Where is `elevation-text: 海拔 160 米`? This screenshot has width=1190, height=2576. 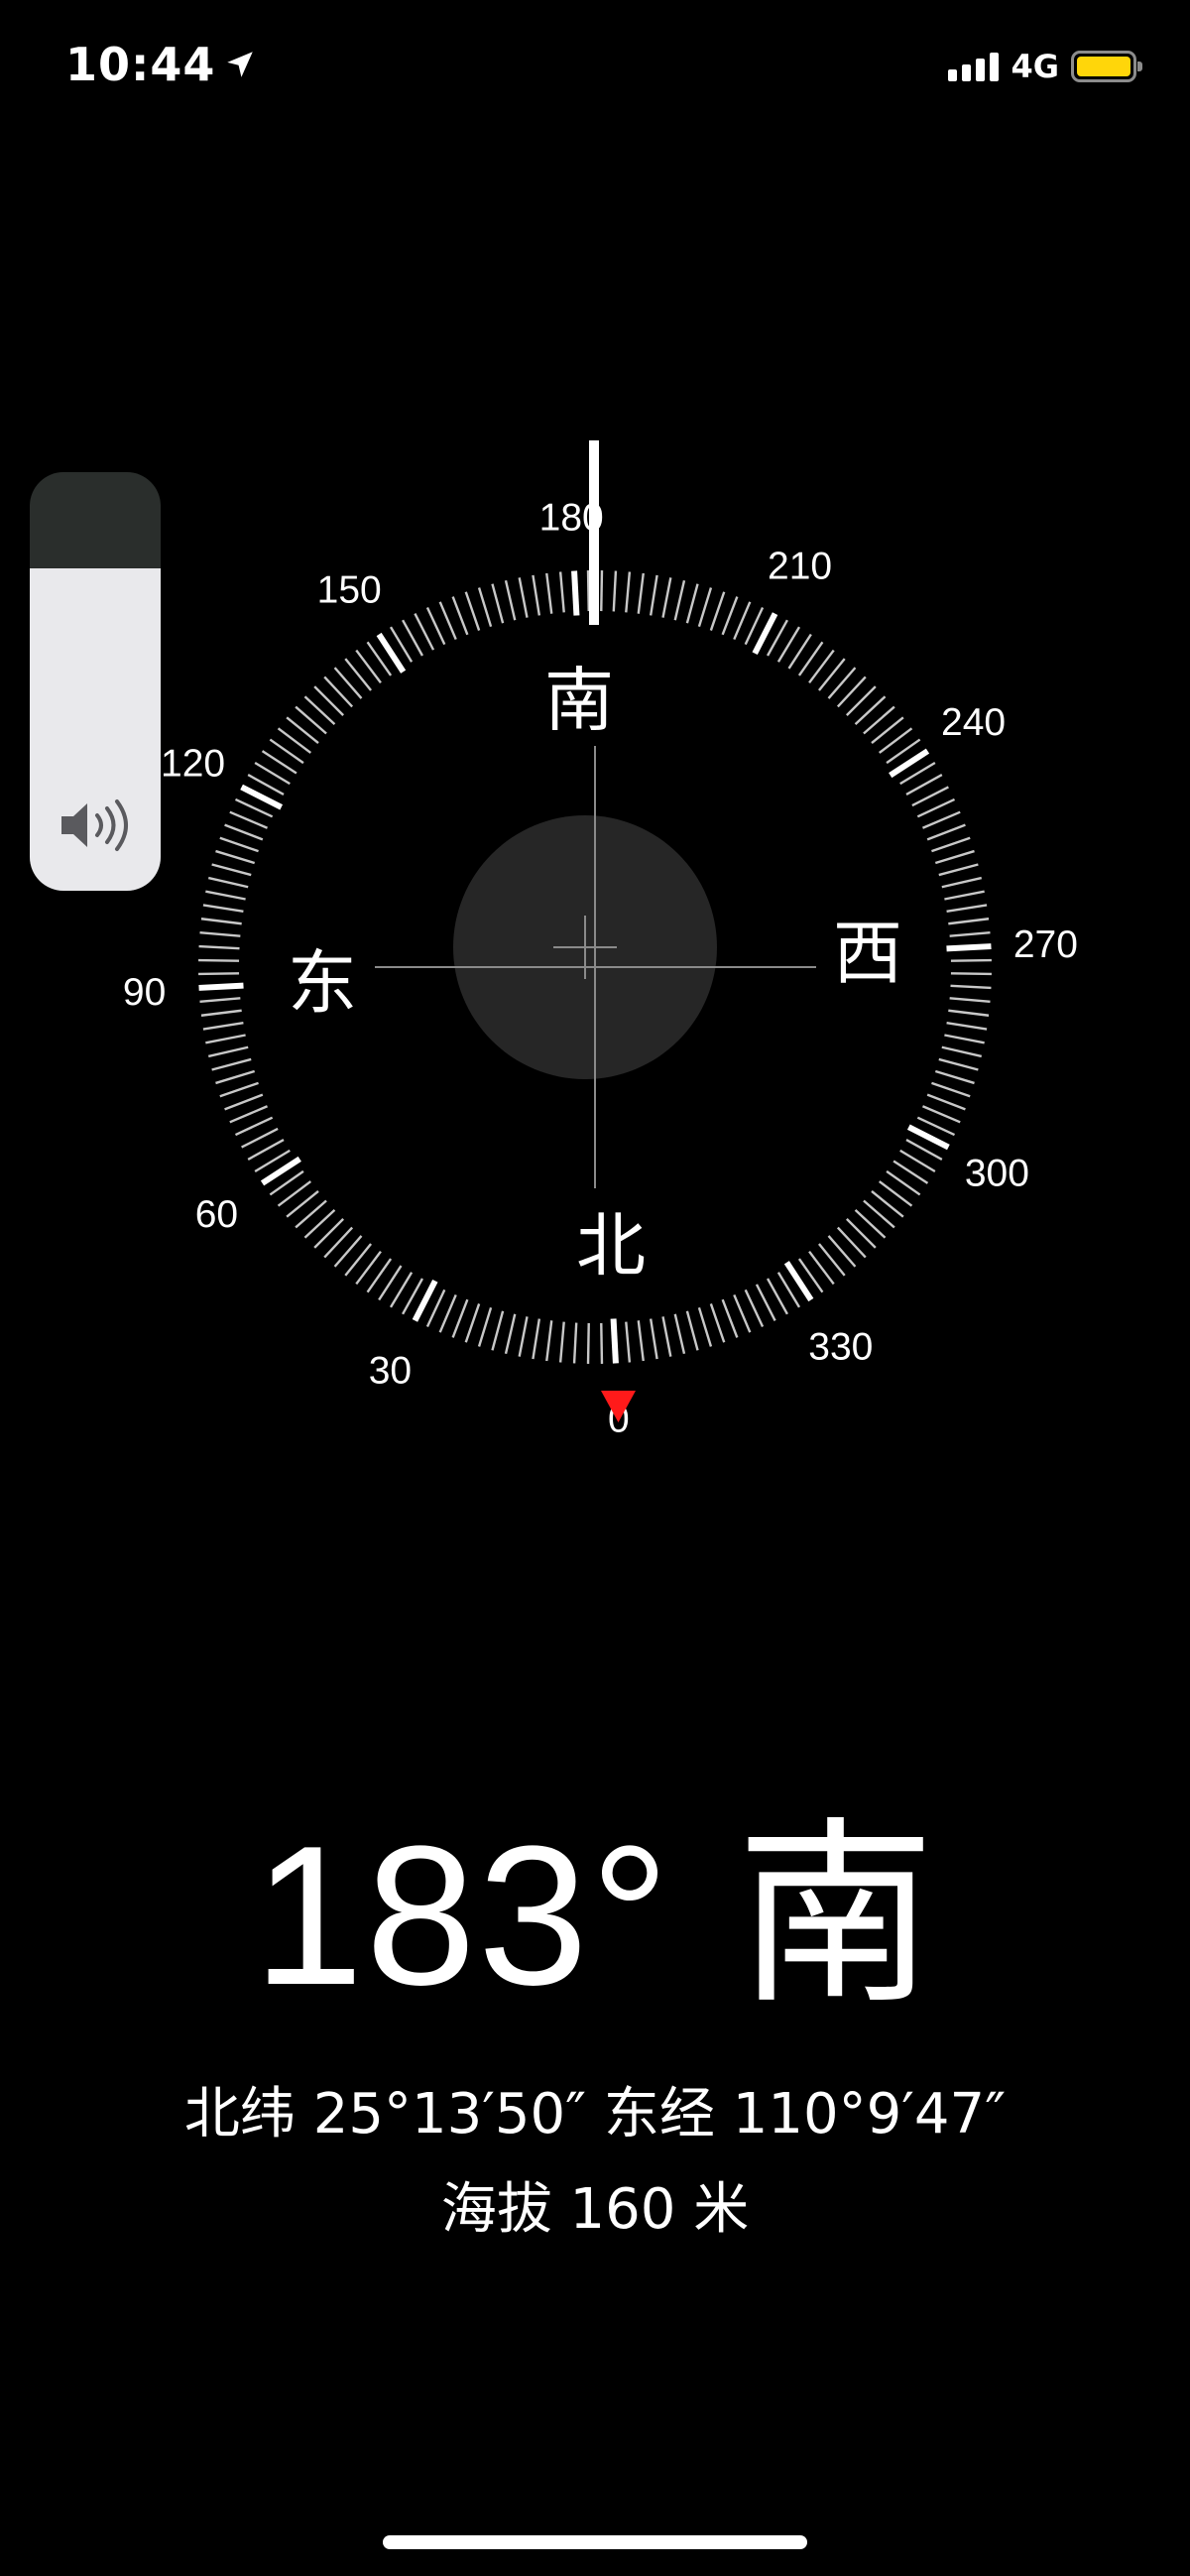
elevation-text: 海拔 160 米 is located at coordinates (595, 2209).